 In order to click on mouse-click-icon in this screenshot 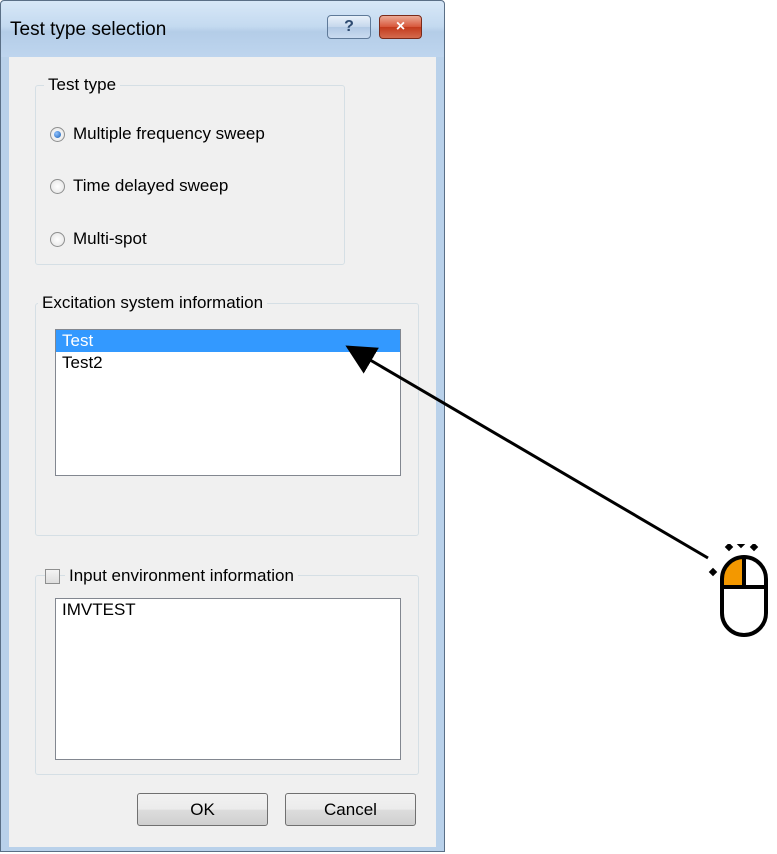, I will do `click(738, 590)`.